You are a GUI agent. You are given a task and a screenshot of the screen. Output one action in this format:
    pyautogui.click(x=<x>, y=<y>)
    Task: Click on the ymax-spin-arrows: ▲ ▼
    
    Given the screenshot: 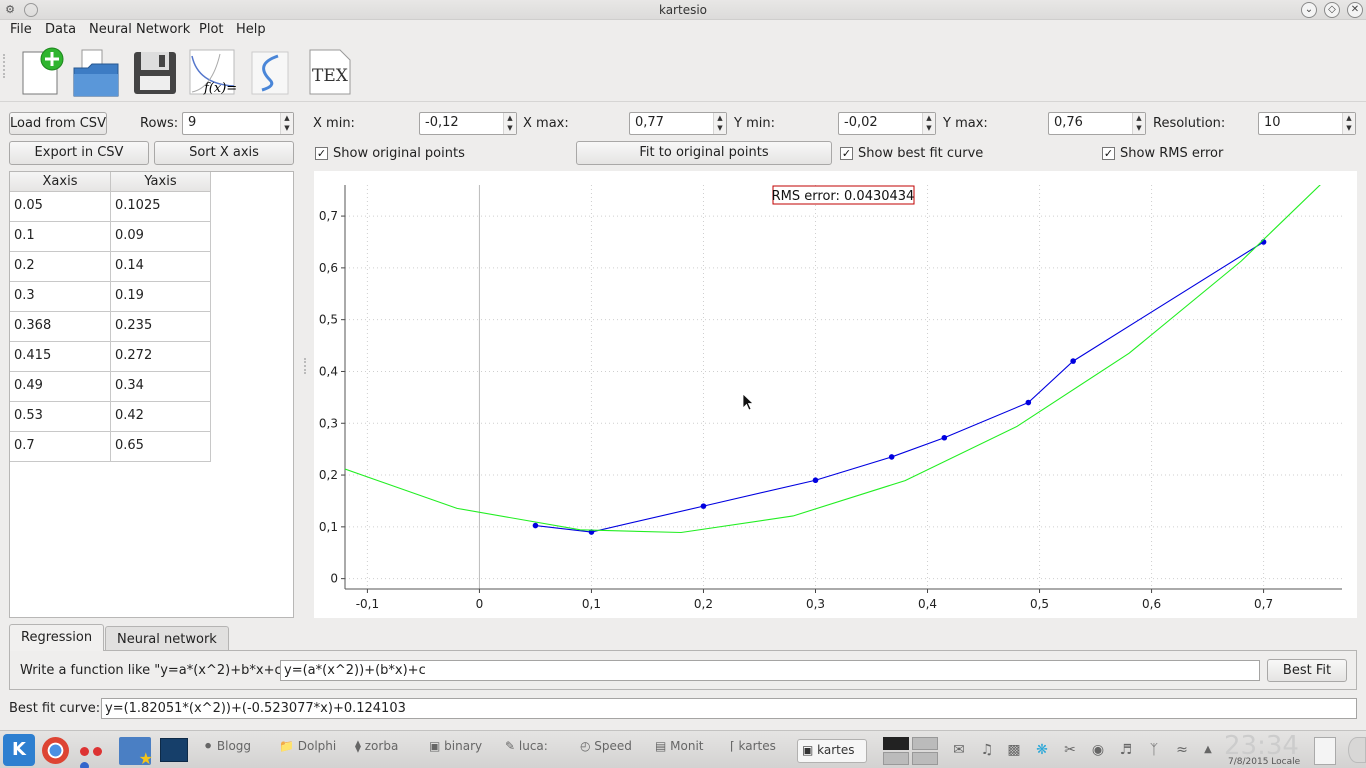 What is the action you would take?
    pyautogui.click(x=1138, y=123)
    